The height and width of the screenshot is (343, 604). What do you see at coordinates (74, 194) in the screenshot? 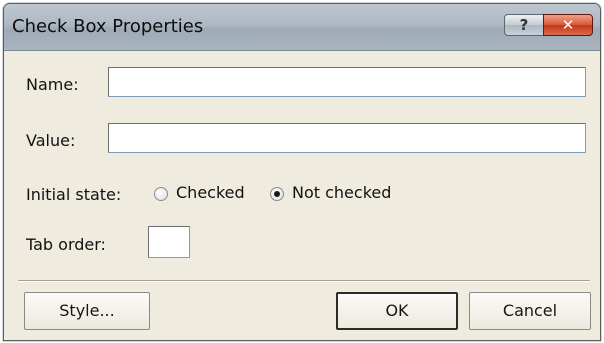
I see `initial-state-label: Initial state:` at bounding box center [74, 194].